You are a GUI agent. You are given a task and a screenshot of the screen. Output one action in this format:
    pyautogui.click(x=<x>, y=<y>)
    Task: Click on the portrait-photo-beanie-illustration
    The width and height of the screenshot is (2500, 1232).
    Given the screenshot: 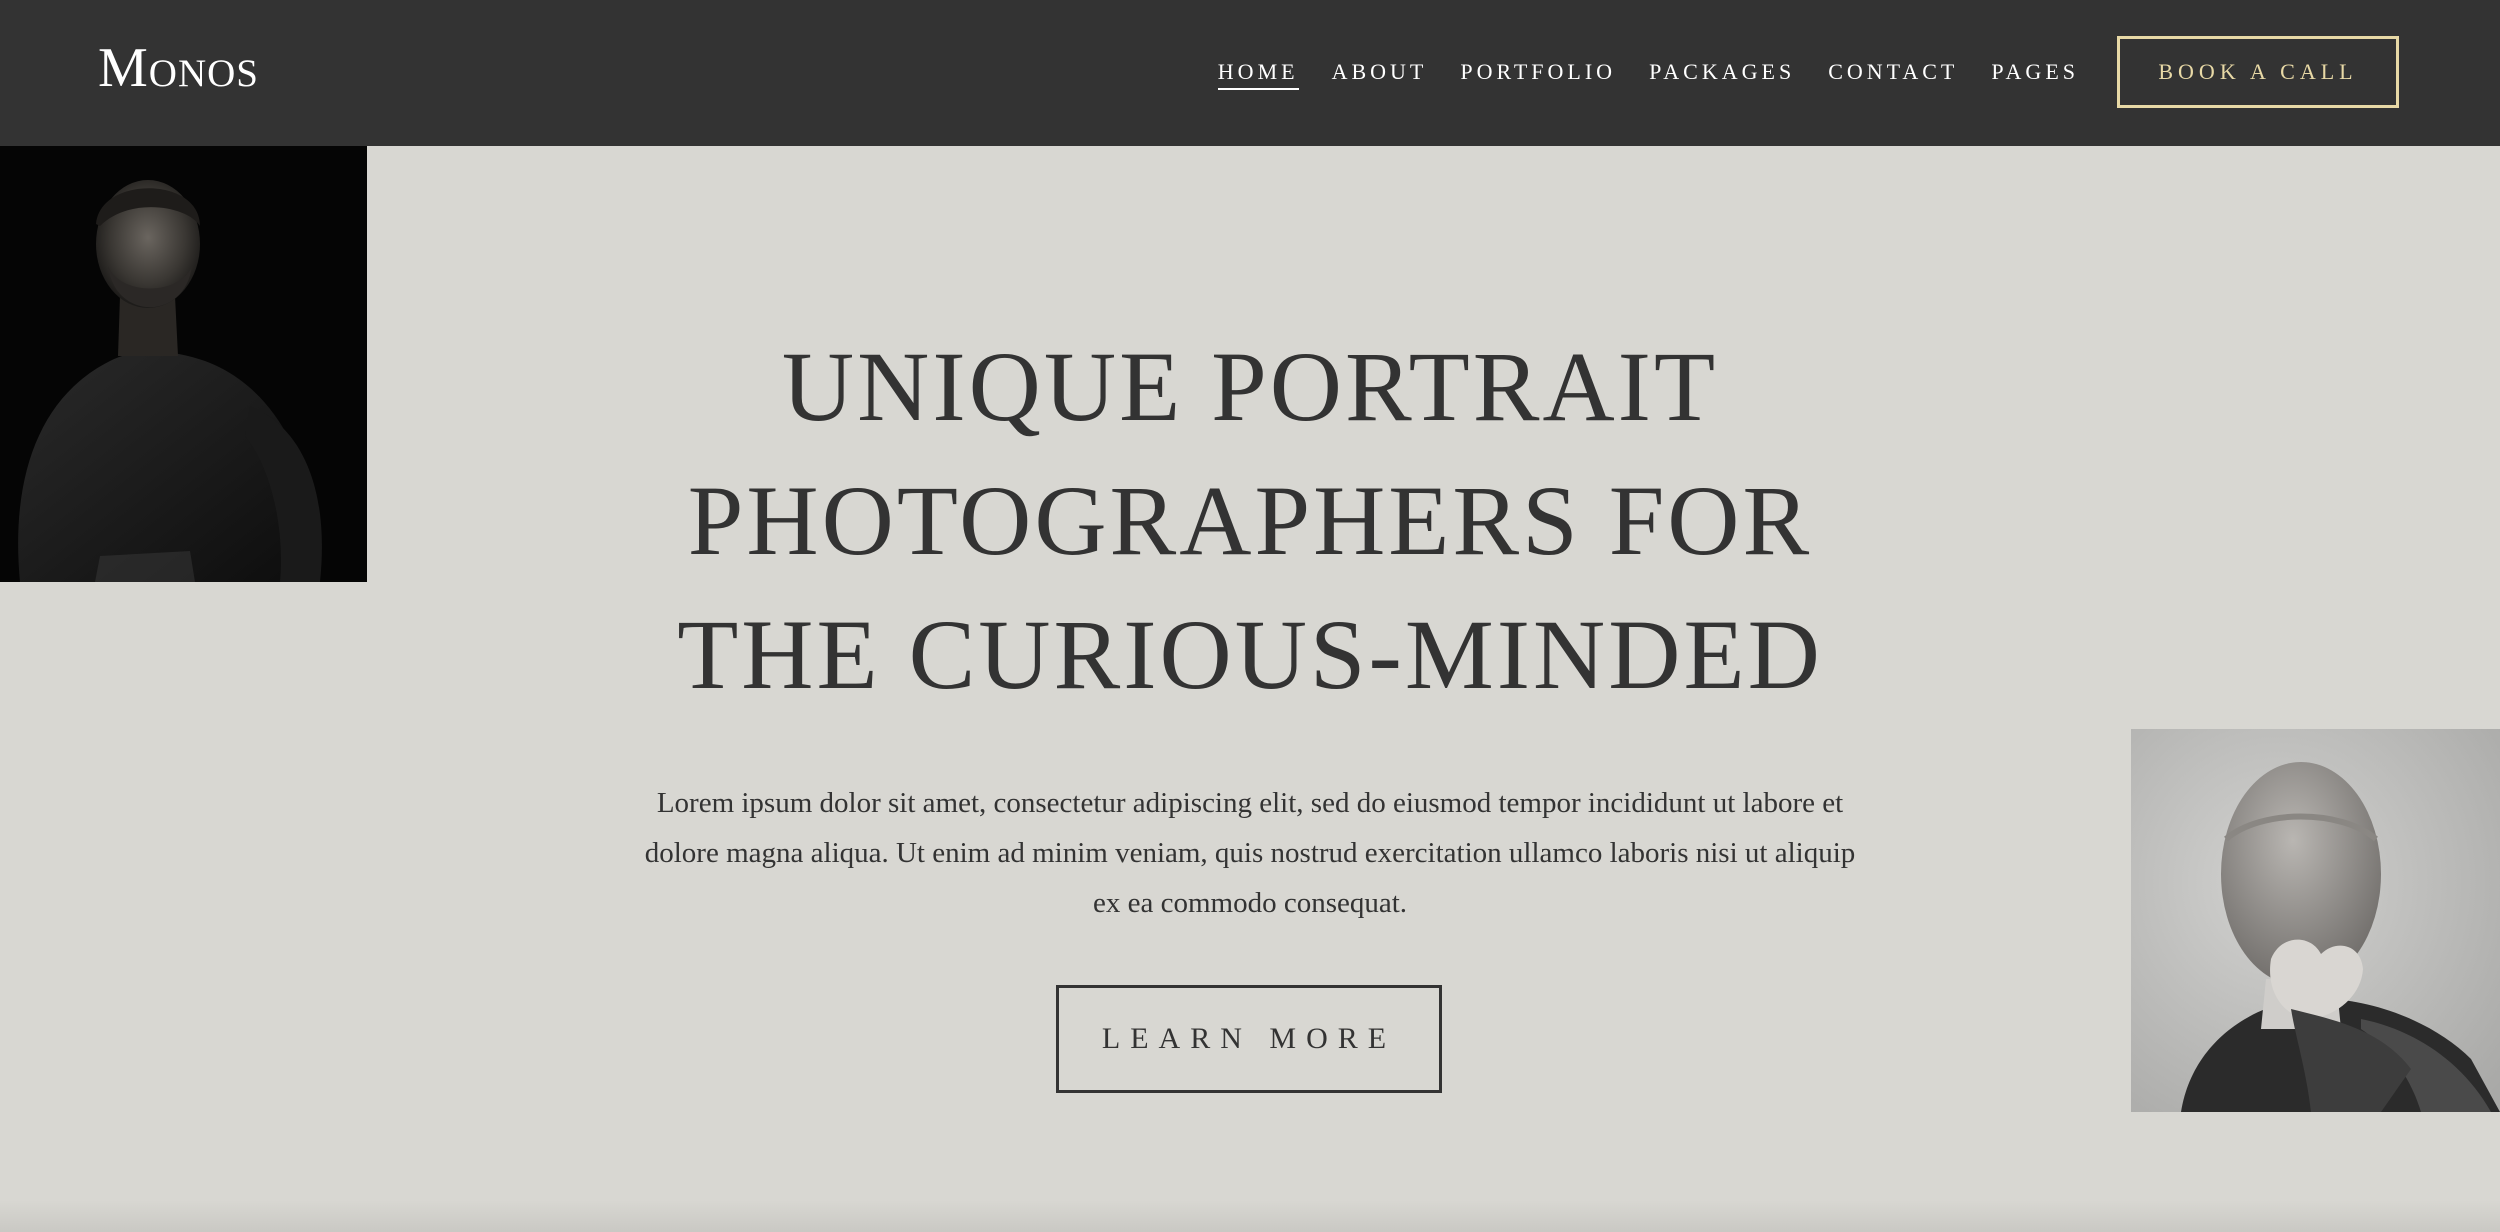 What is the action you would take?
    pyautogui.click(x=2315, y=920)
    